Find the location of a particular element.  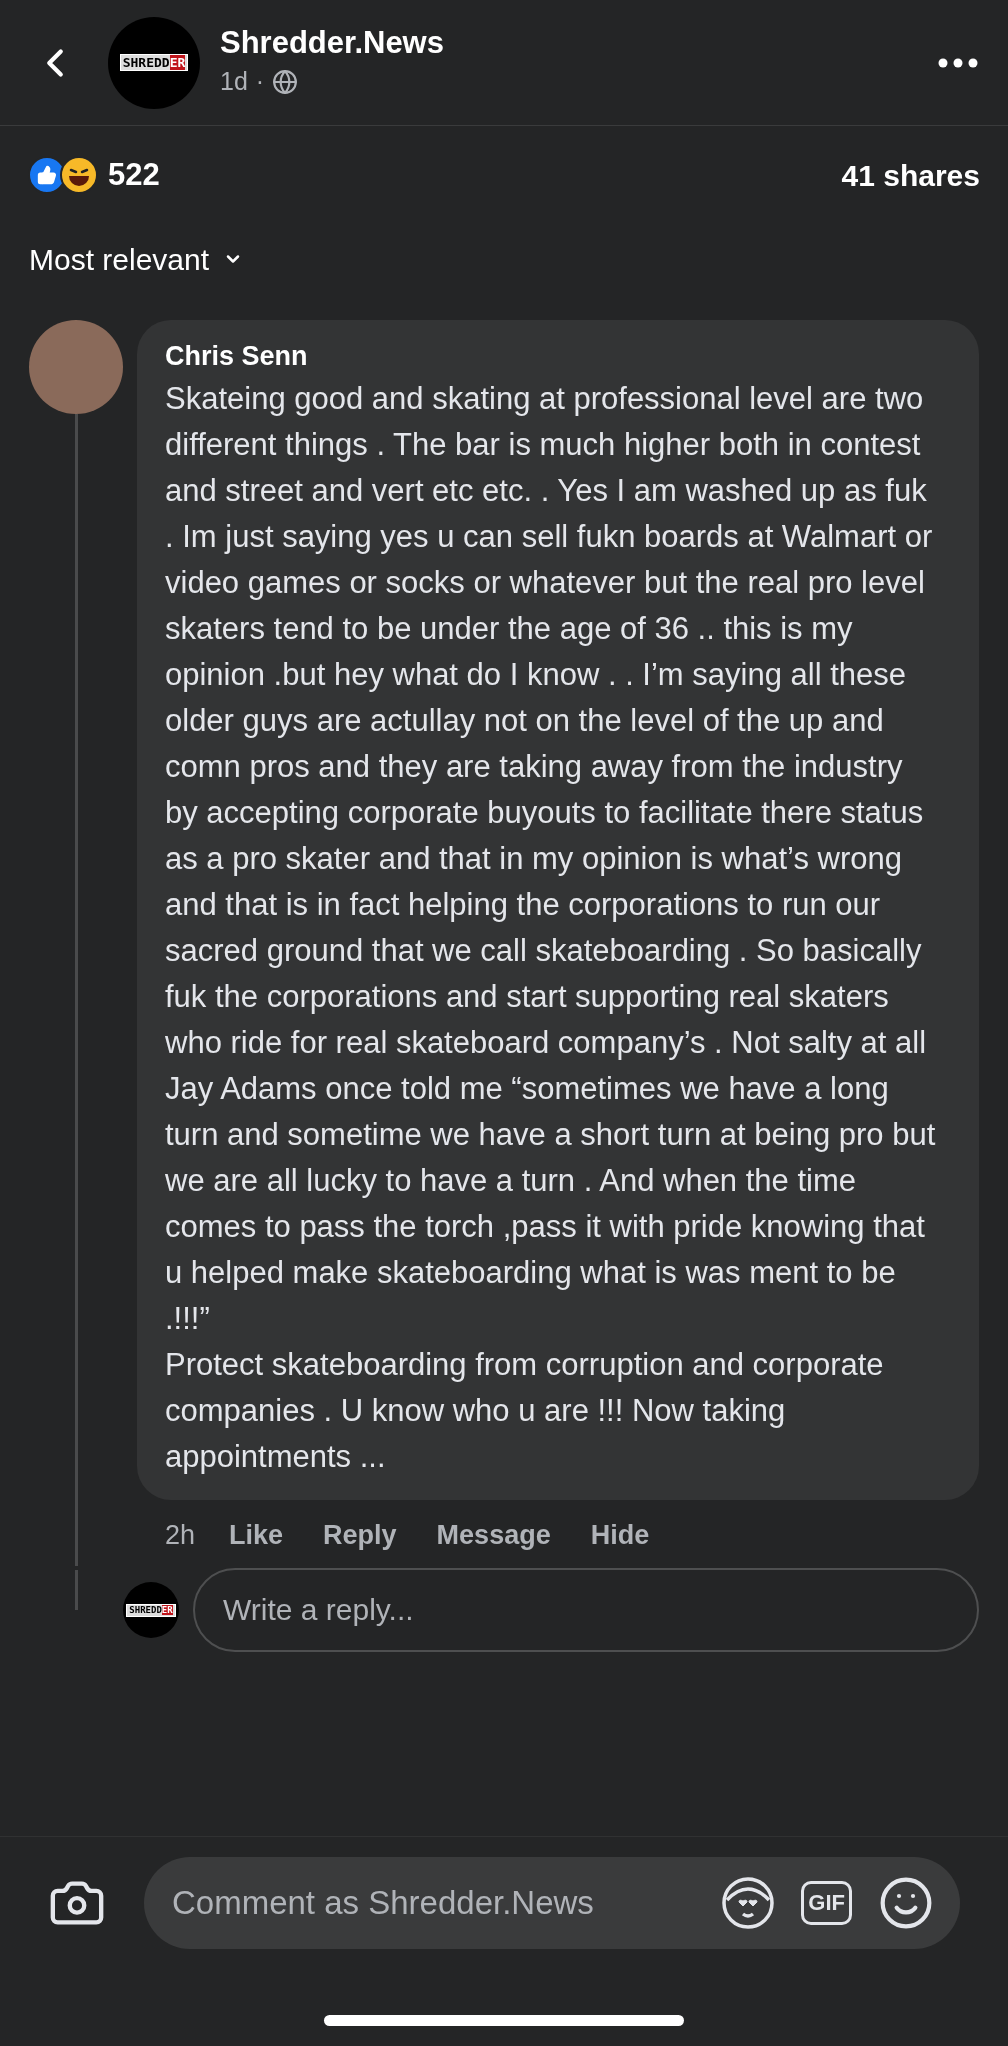

comment-action: Hide is located at coordinates (620, 1535).